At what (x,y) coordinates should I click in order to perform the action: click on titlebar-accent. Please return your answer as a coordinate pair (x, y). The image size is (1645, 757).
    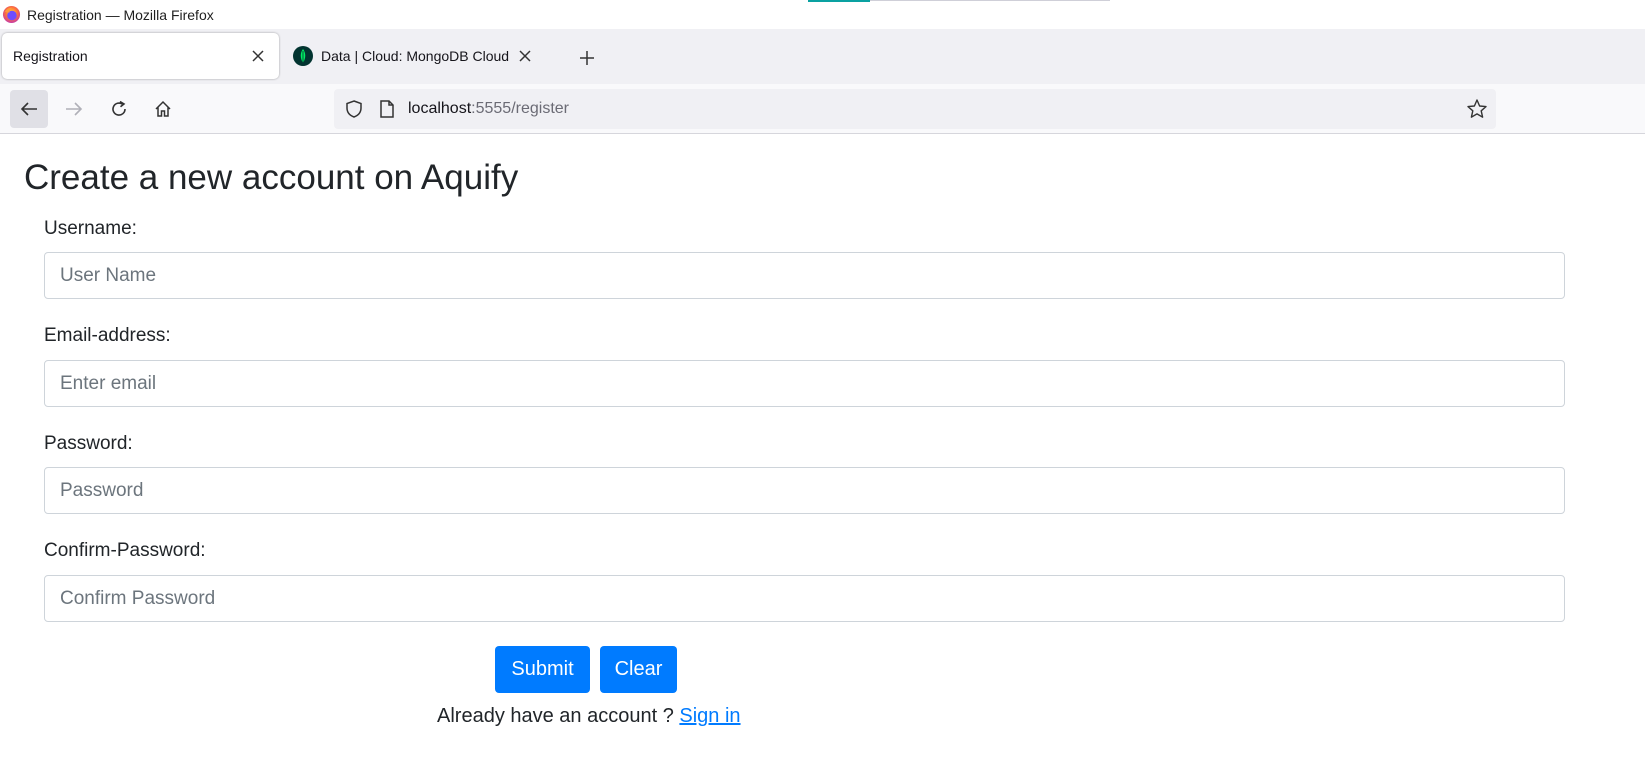
    Looking at the image, I should click on (839, 1).